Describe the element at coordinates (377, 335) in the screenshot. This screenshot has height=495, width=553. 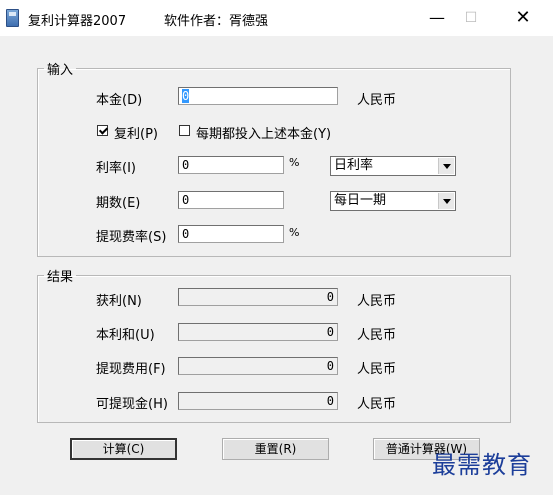
I see `total-amount-unit: 人民币` at that location.